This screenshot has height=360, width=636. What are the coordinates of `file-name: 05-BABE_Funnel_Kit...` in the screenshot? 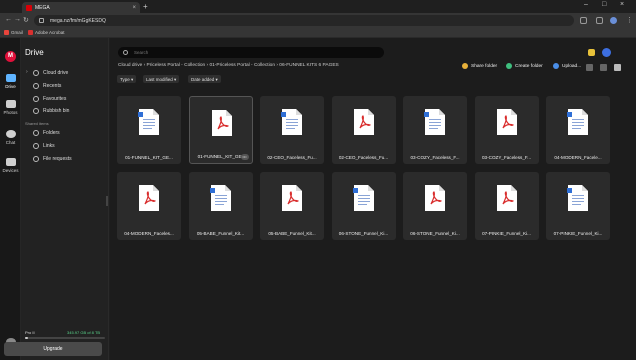 It's located at (292, 233).